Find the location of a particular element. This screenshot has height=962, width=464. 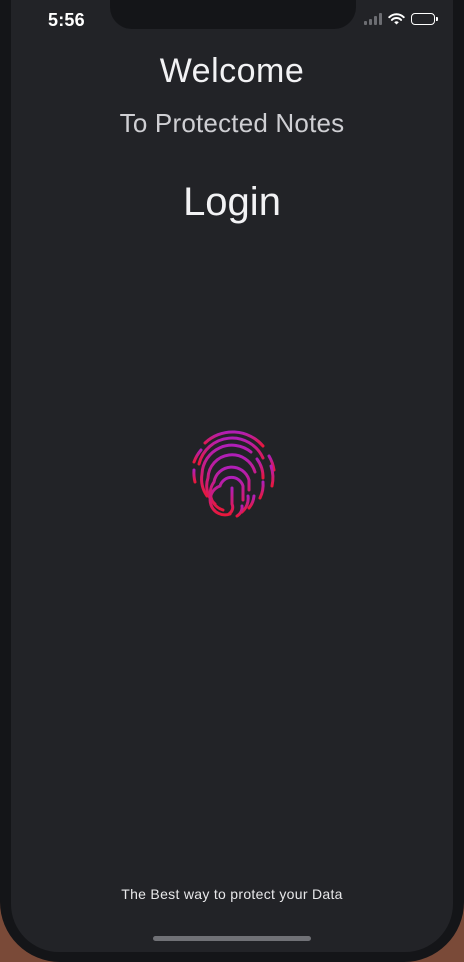

welcome-title: Welcome is located at coordinates (232, 71).